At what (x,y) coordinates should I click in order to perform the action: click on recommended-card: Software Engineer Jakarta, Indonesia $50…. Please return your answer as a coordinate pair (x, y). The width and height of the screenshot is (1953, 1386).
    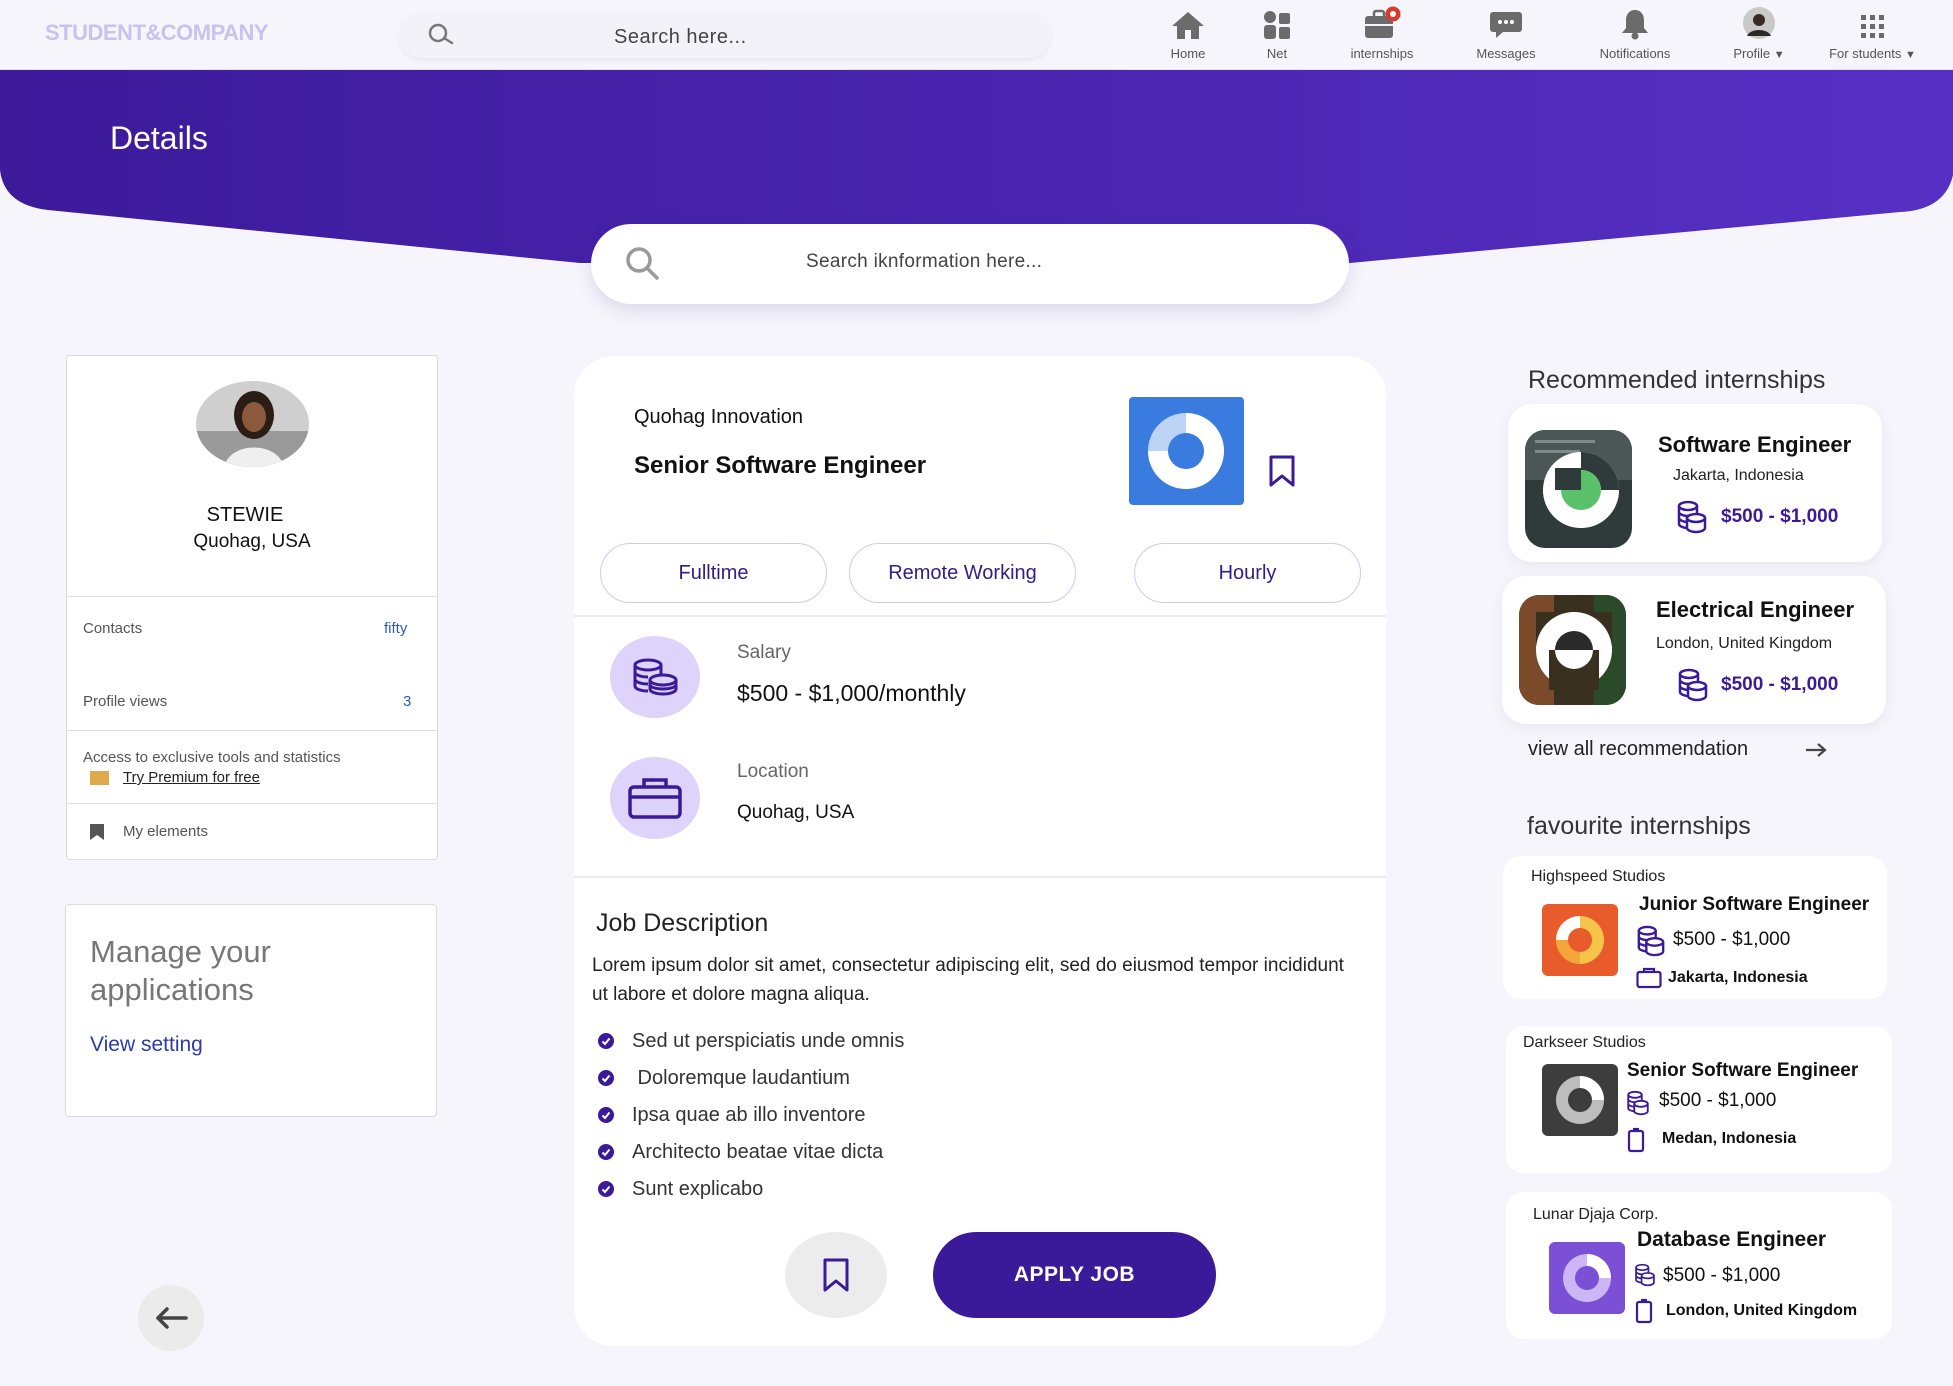
    Looking at the image, I should click on (1695, 483).